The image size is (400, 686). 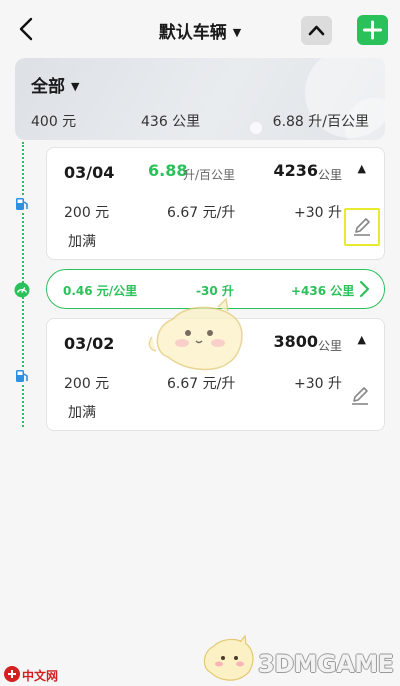 What do you see at coordinates (320, 122) in the screenshot?
I see `average-consumption: 6.88 升/百公里` at bounding box center [320, 122].